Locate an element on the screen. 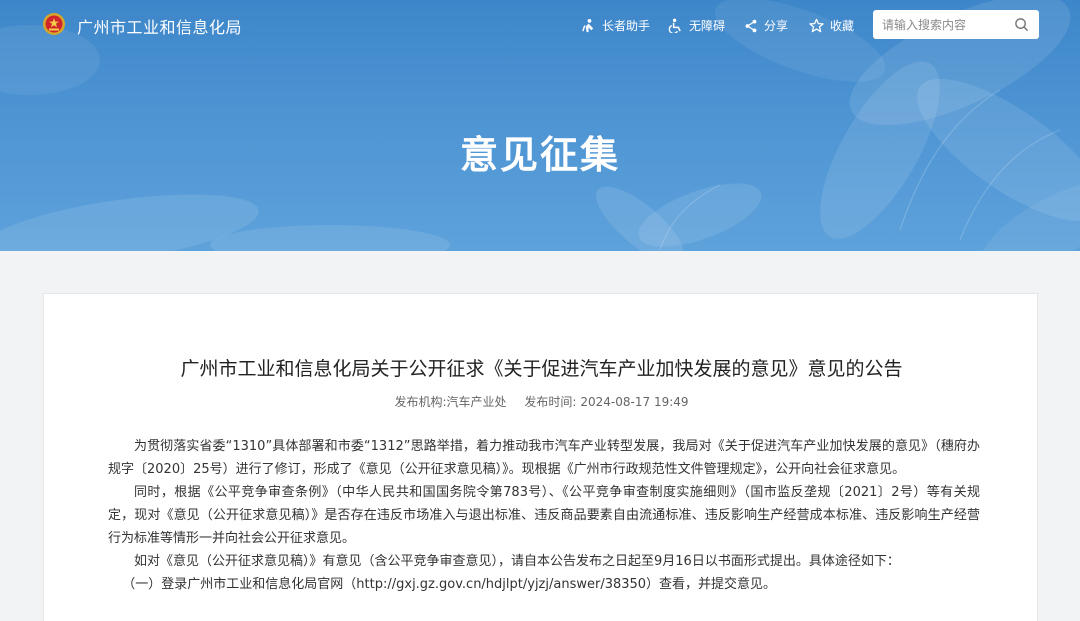  publish-time-value: 2024-08-17 19:49 is located at coordinates (634, 402).